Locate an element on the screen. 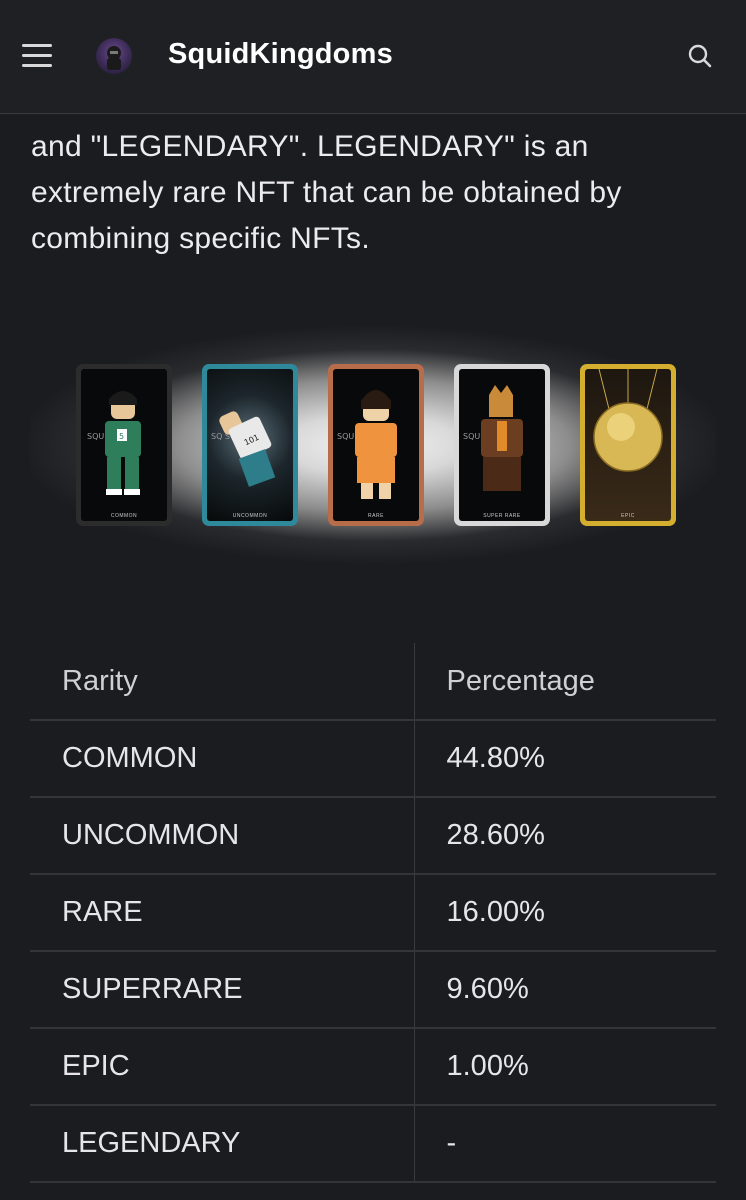 The height and width of the screenshot is (1200, 746). site-logo is located at coordinates (114, 56).